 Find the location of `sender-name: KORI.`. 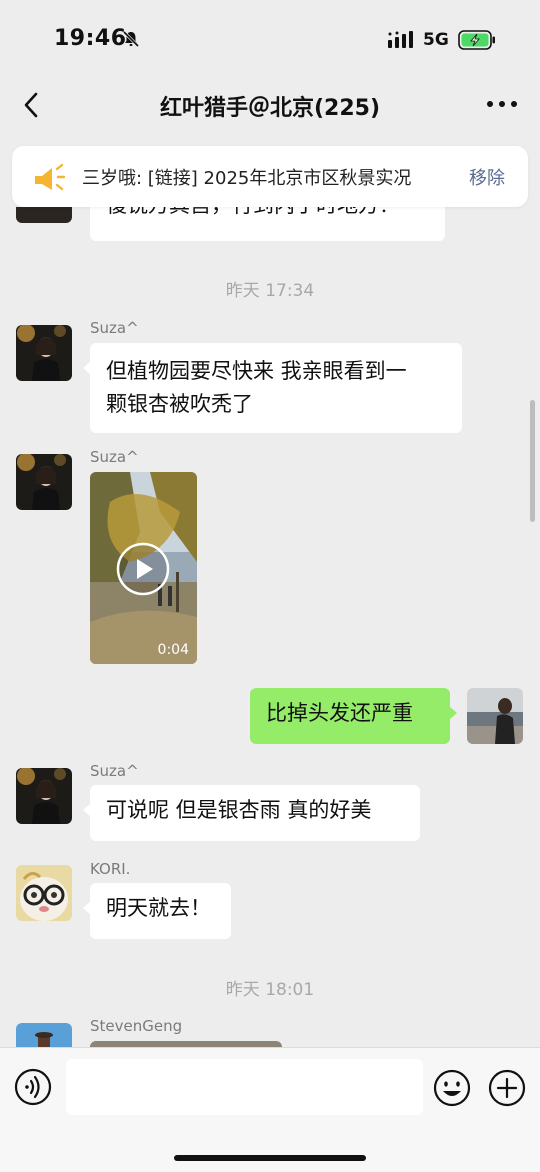

sender-name: KORI. is located at coordinates (110, 869).